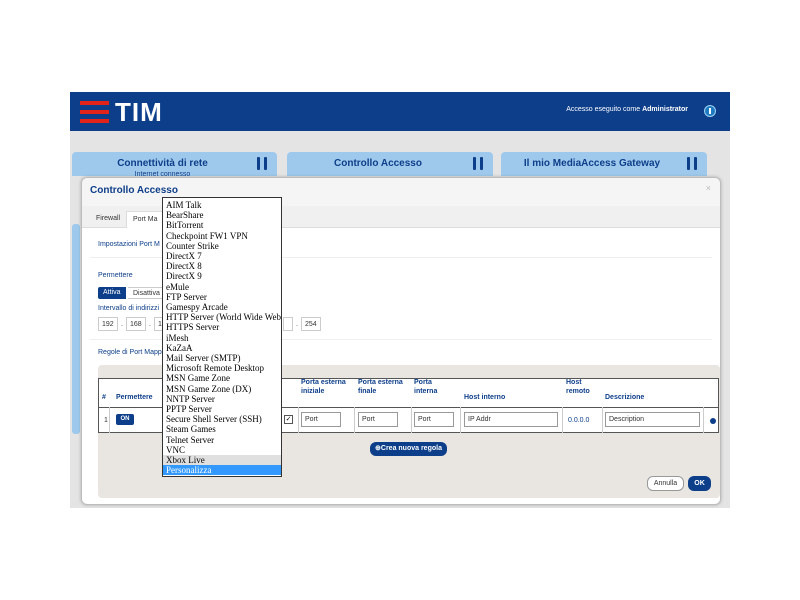 The height and width of the screenshot is (600, 800). I want to click on dropdown-option: Personalizza, so click(222, 470).